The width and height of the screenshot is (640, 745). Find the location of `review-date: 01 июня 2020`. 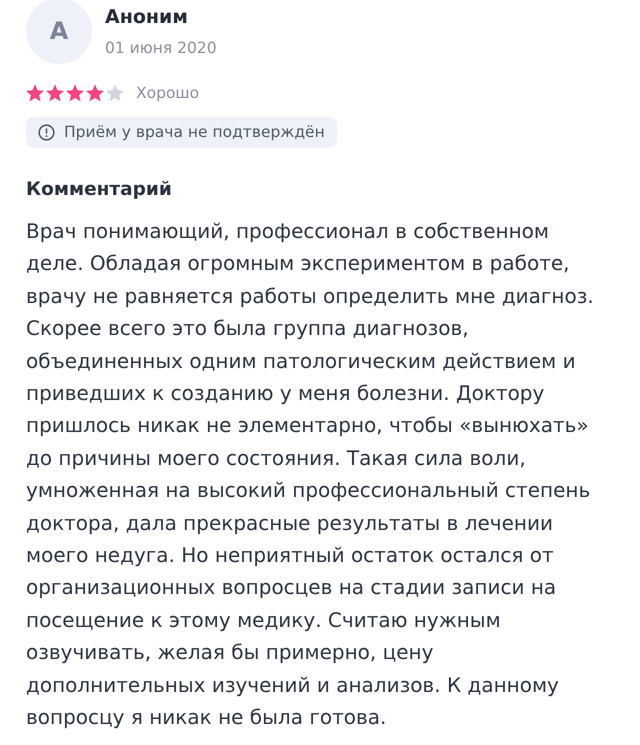

review-date: 01 июня 2020 is located at coordinates (161, 48).